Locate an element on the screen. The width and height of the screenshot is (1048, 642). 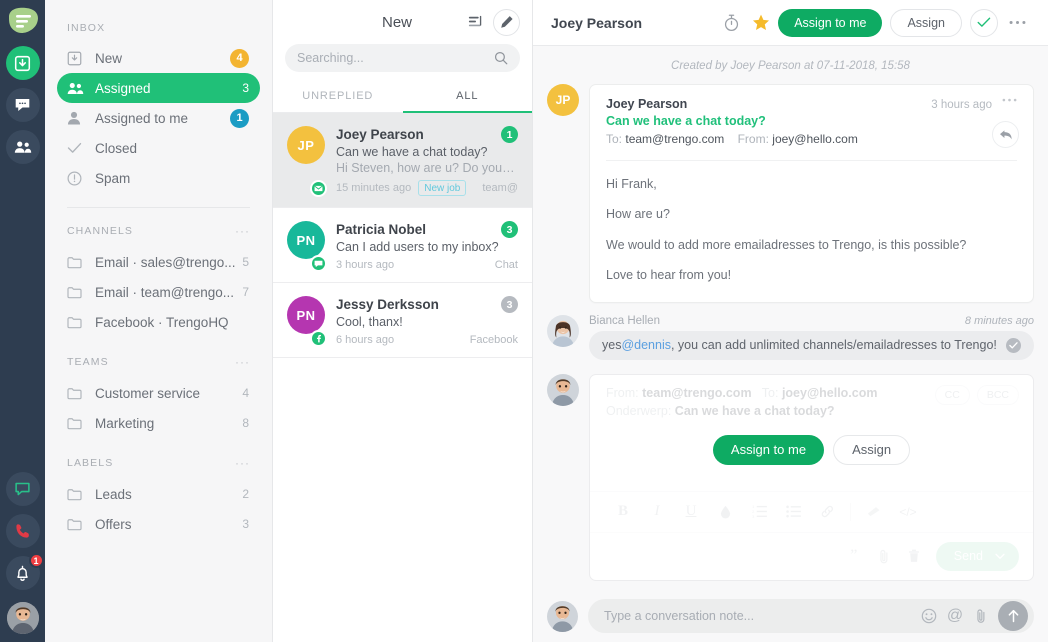
sidebar-item-new: New 4 is located at coordinates (158, 58).